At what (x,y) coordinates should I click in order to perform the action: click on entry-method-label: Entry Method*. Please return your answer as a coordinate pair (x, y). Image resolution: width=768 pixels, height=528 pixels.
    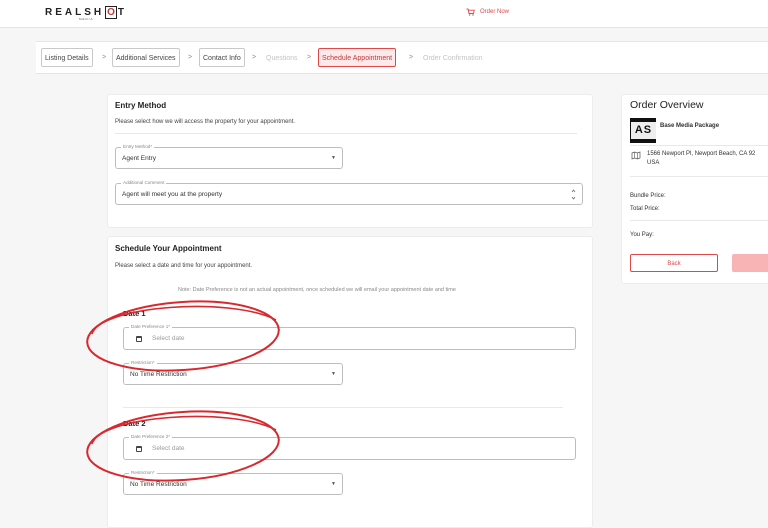
    Looking at the image, I should click on (138, 146).